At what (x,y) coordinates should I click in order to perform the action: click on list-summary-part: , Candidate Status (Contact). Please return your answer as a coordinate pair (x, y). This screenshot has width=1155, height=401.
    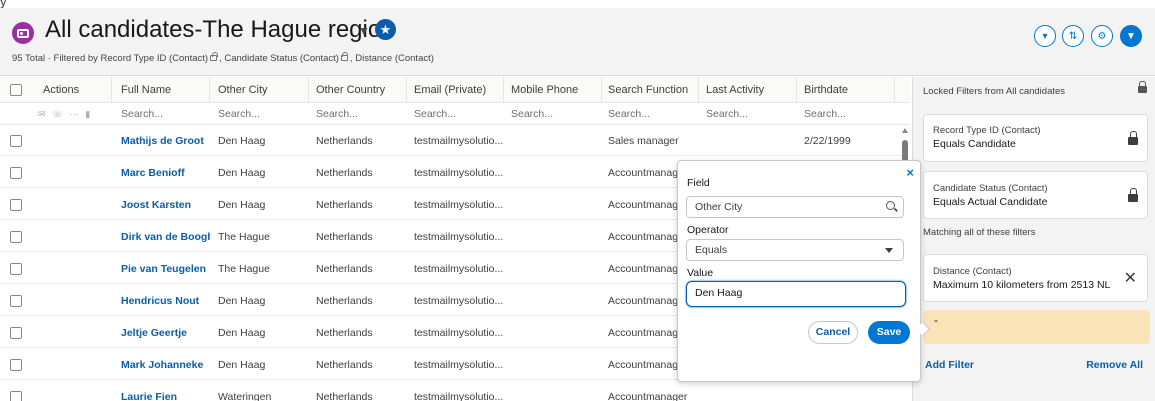
    Looking at the image, I should click on (279, 58).